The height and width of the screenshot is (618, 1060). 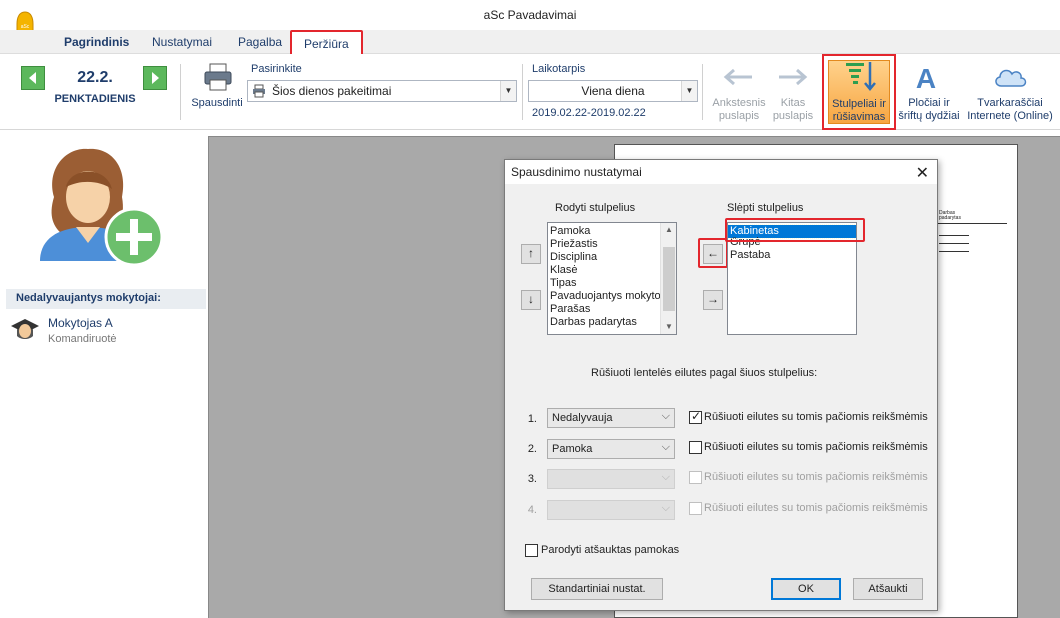 What do you see at coordinates (532, 510) in the screenshot?
I see `sort-row-number: 4.` at bounding box center [532, 510].